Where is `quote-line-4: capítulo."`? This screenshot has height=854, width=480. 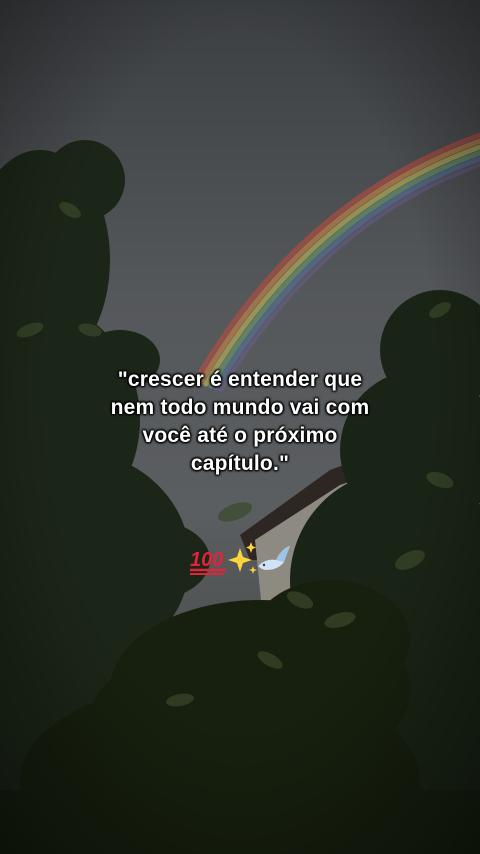
quote-line-4: capítulo." is located at coordinates (240, 463).